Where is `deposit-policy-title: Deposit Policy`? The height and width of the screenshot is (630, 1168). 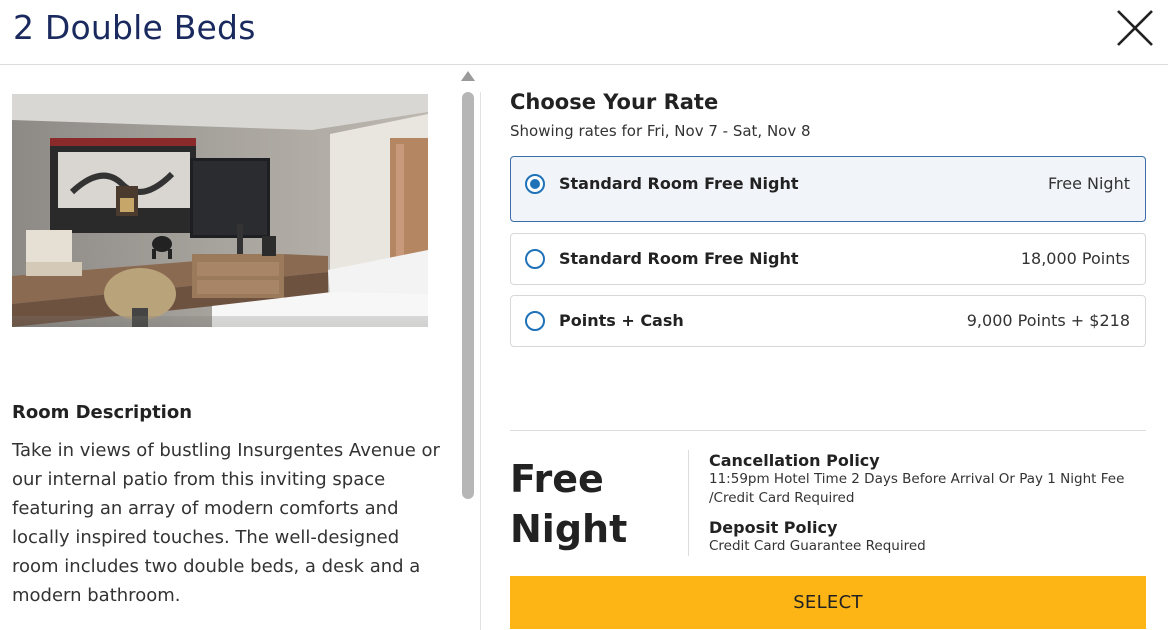
deposit-policy-title: Deposit Policy is located at coordinates (773, 527).